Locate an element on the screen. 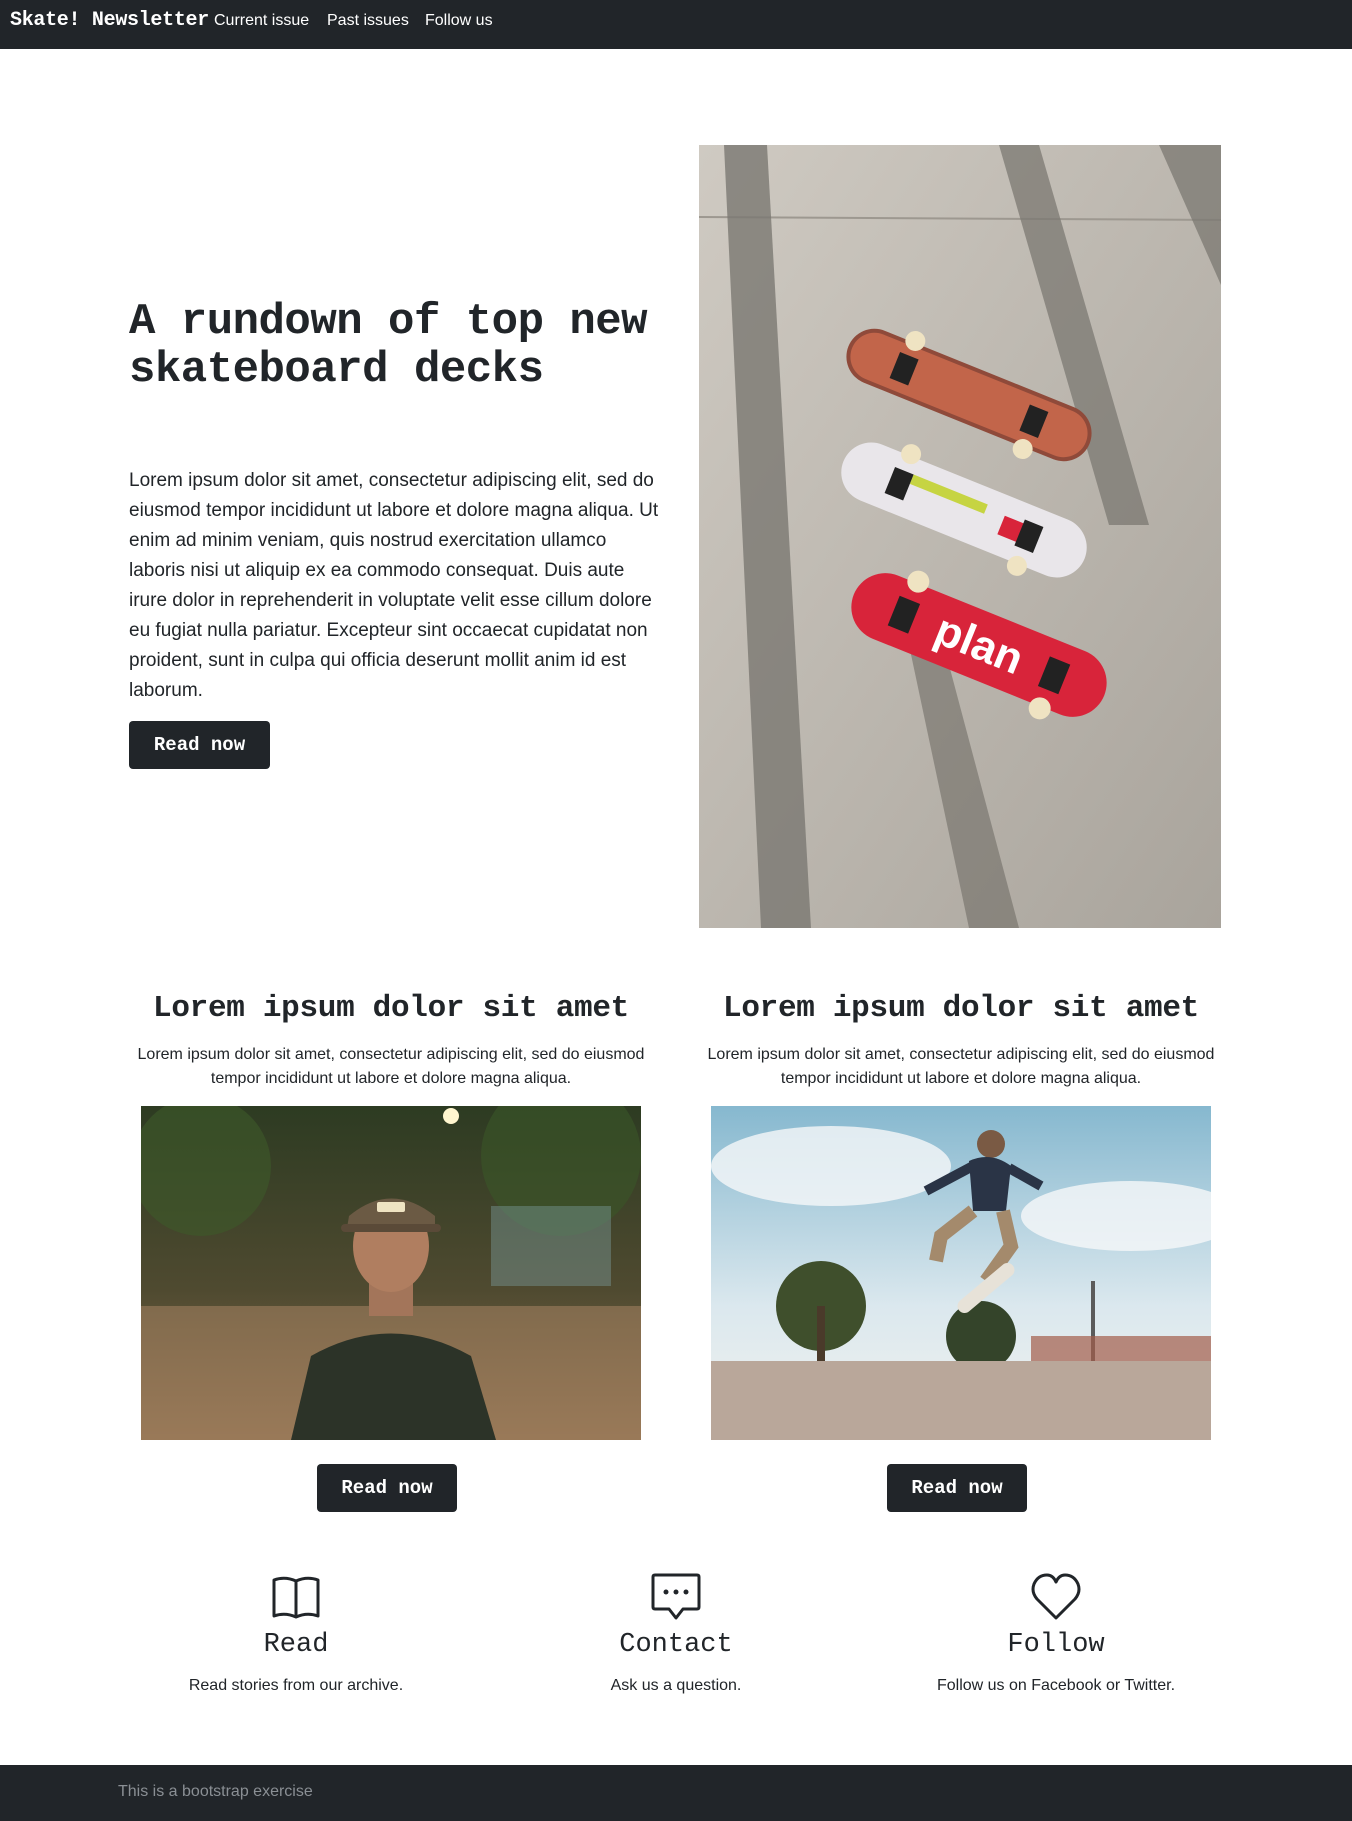  brand-link: Skate! Newsletter is located at coordinates (109, 20).